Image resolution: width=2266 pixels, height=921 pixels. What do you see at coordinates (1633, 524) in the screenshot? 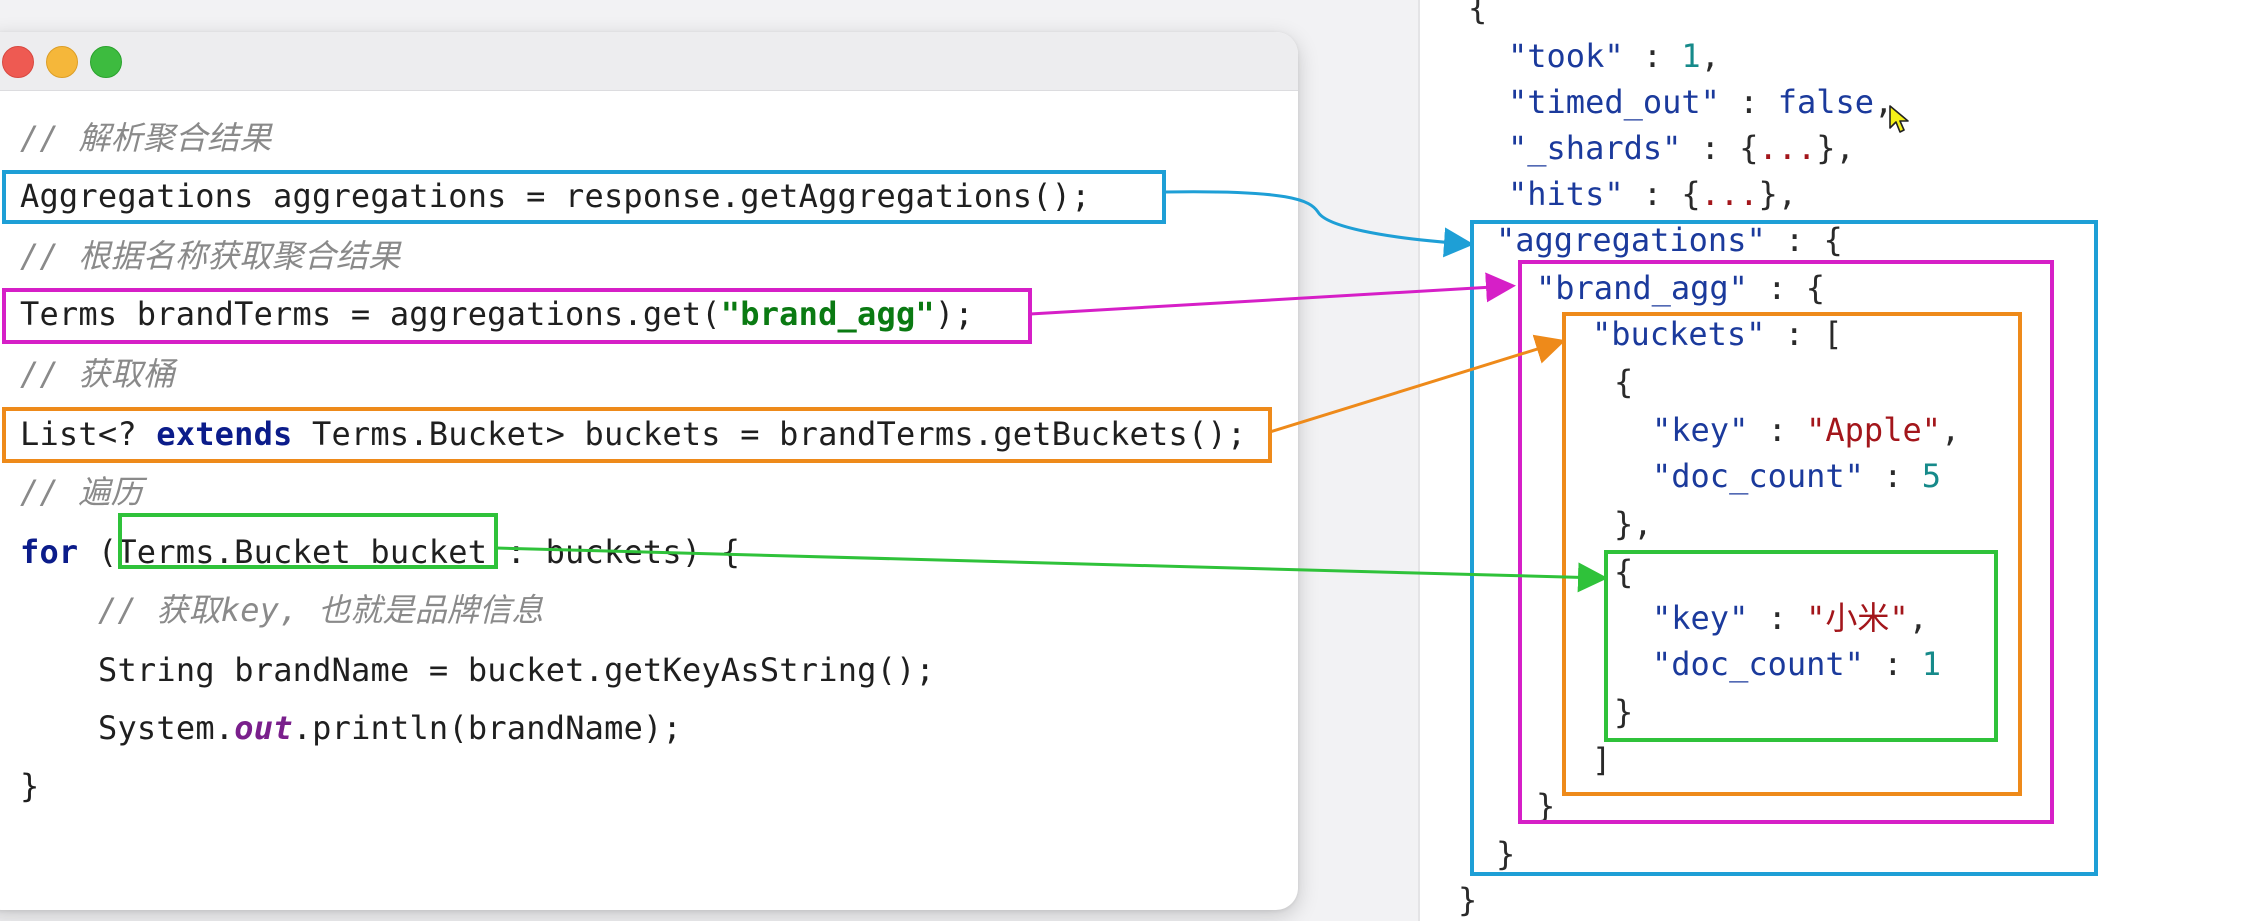
I see `json-bucket1-close: },` at bounding box center [1633, 524].